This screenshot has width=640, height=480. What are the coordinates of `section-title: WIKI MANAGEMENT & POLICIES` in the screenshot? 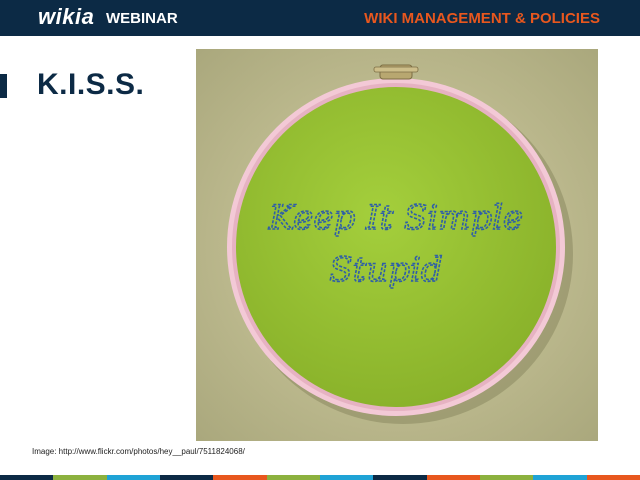 It's located at (482, 18).